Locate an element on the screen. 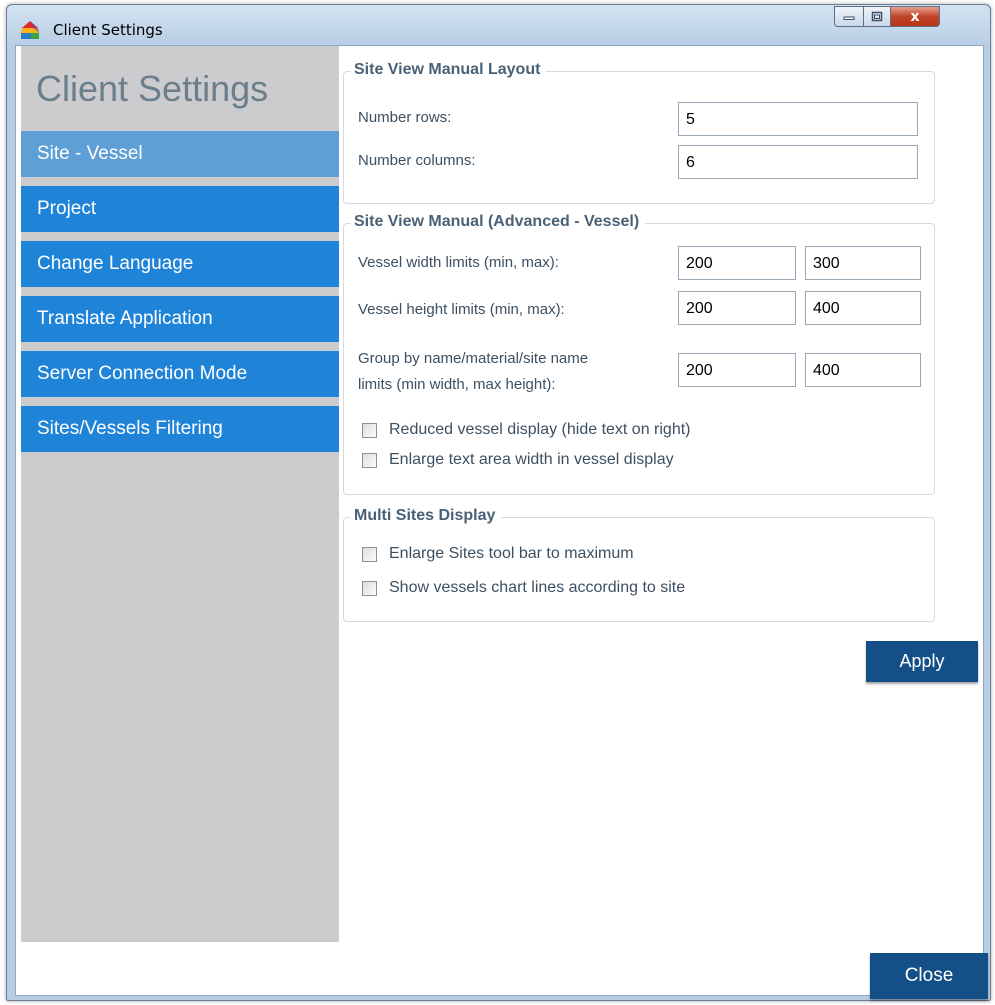  close-window-button: x is located at coordinates (915, 16).